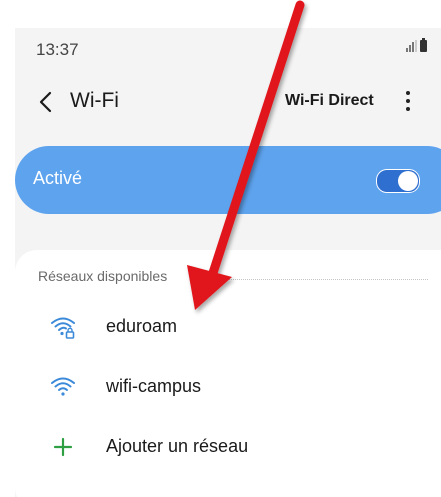 The width and height of the screenshot is (441, 497). What do you see at coordinates (103, 276) in the screenshot?
I see `available-networks-header: Réseaux disponibles` at bounding box center [103, 276].